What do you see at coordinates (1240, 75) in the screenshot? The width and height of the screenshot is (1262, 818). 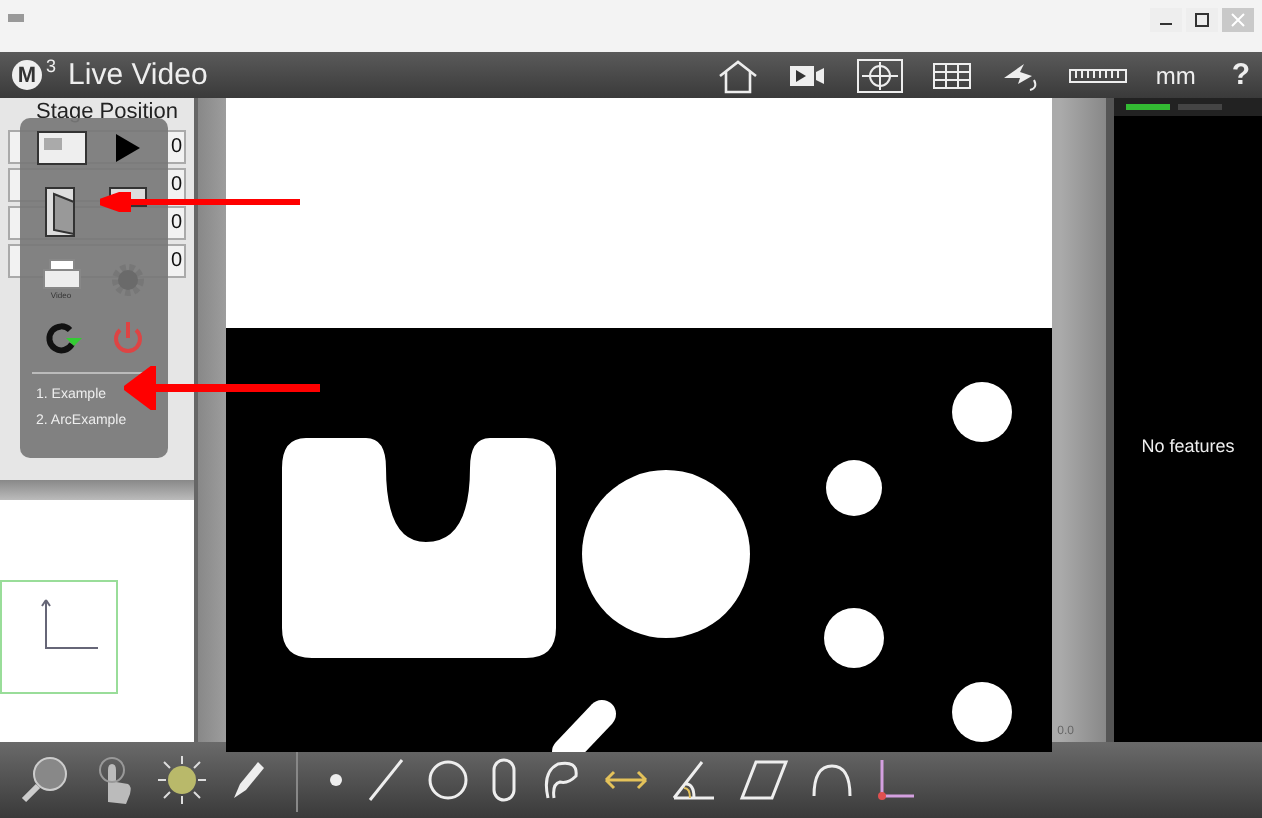 I see `help-button: ?` at bounding box center [1240, 75].